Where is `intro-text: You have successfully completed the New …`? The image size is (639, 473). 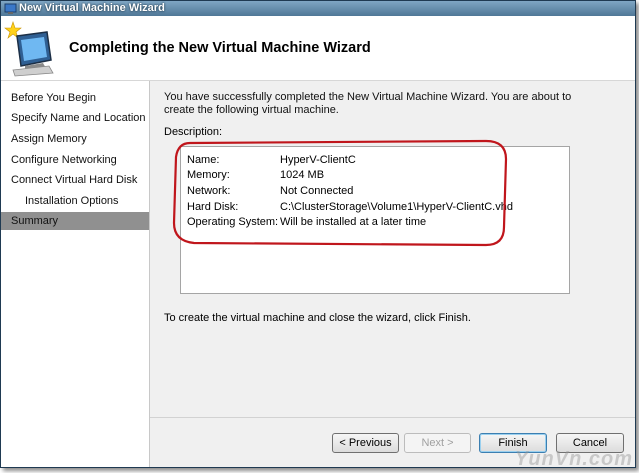
intro-text: You have successfully completed the New … is located at coordinates (368, 103).